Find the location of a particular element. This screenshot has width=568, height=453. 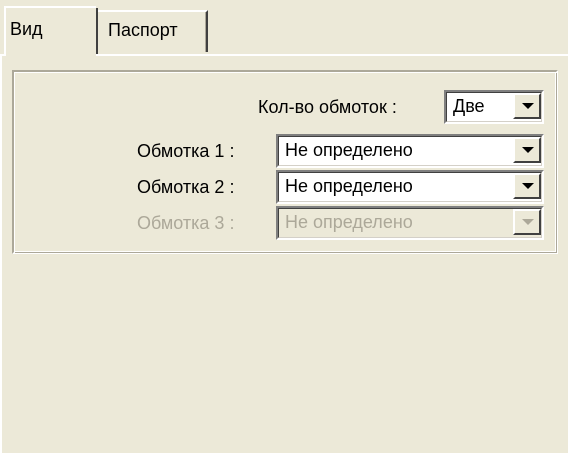

tab-passport: Паспорт is located at coordinates (152, 31).